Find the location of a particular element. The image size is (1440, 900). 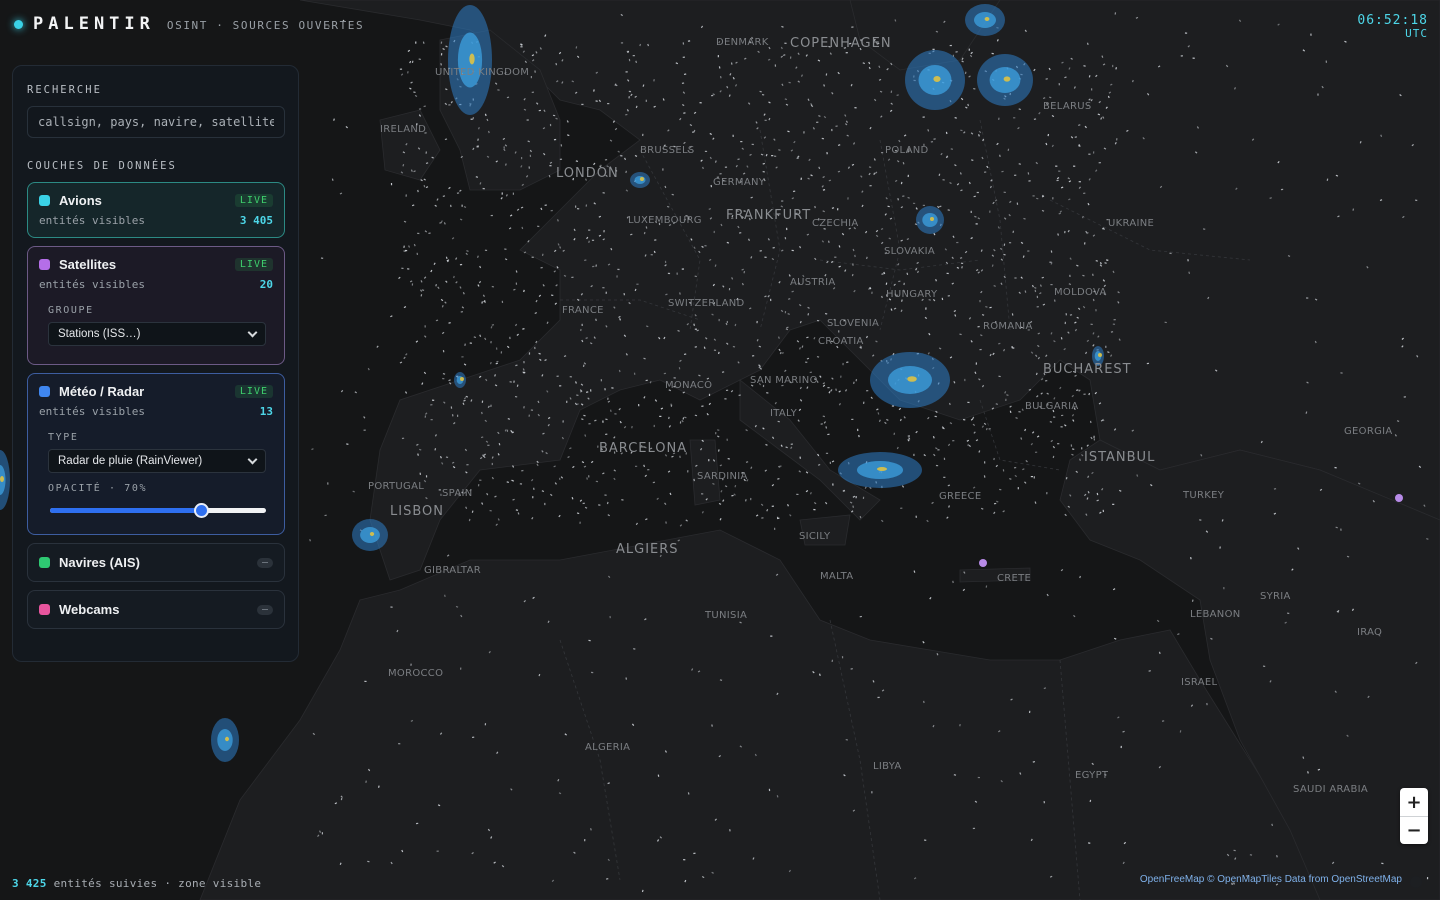

map-place-label: SYRIA is located at coordinates (1275, 596).